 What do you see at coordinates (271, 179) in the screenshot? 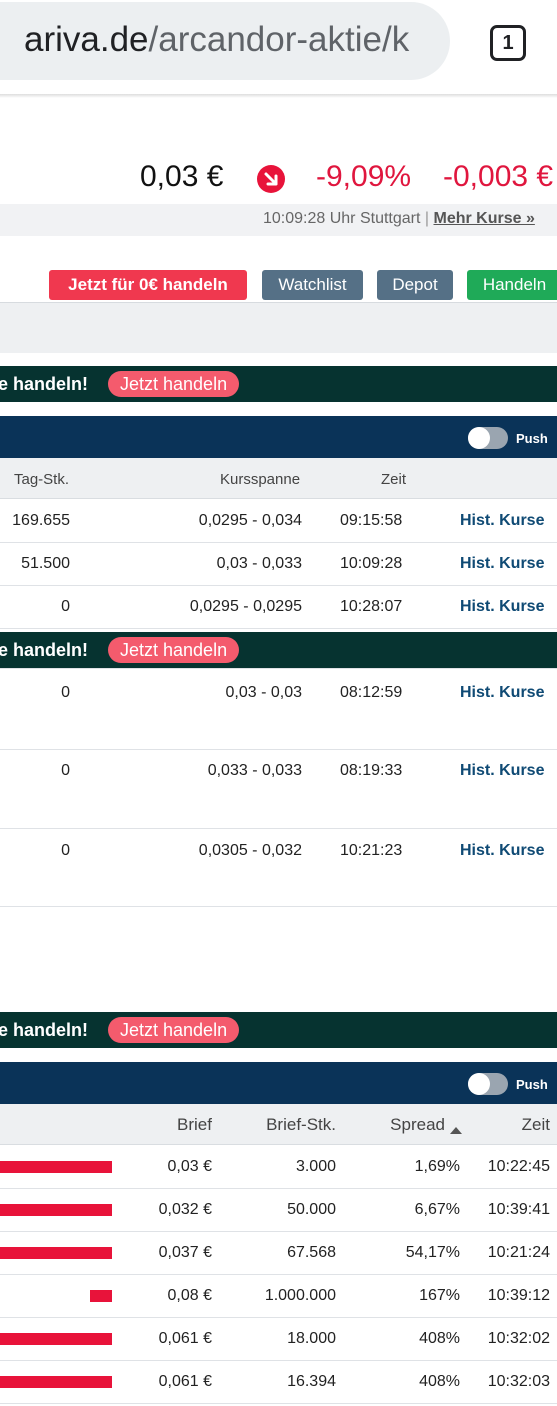
I see `arrow-down-right-icon` at bounding box center [271, 179].